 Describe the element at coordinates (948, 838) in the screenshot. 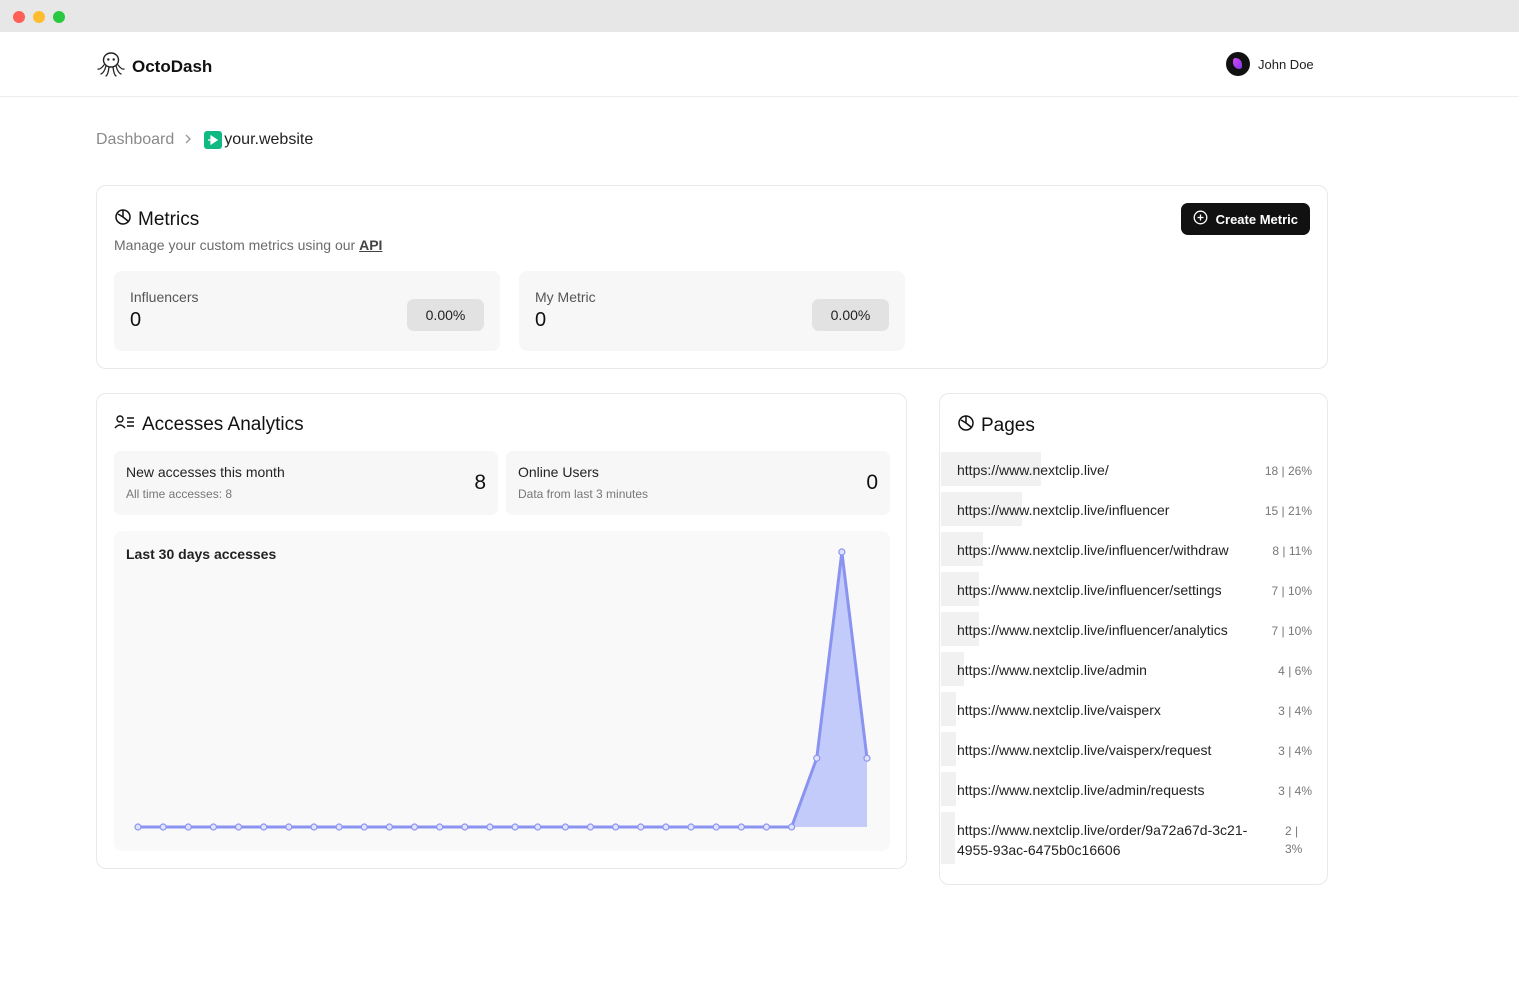

I see `page-share-bar` at that location.